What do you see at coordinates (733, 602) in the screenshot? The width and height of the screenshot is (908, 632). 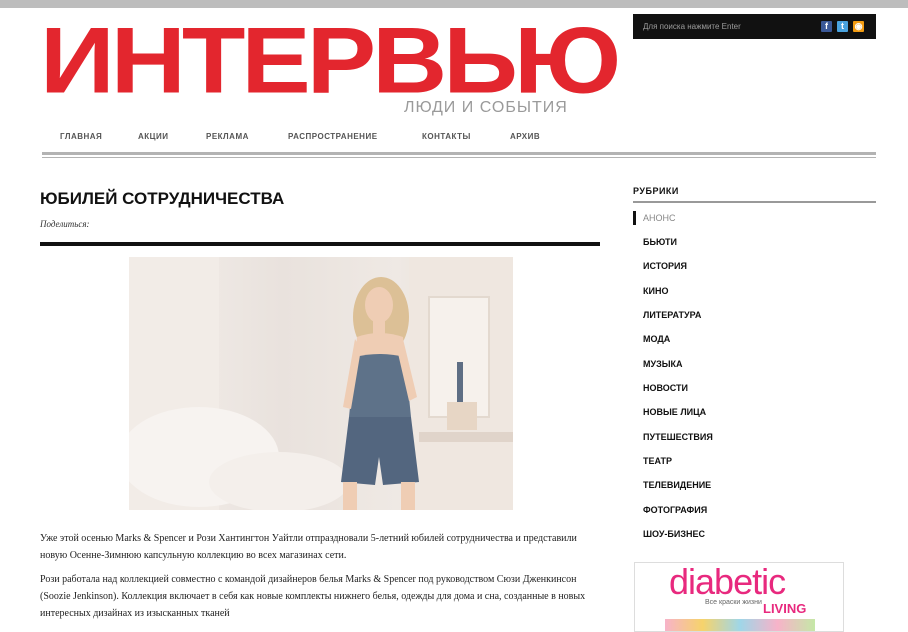 I see `ad-subline: Все краски жизни` at bounding box center [733, 602].